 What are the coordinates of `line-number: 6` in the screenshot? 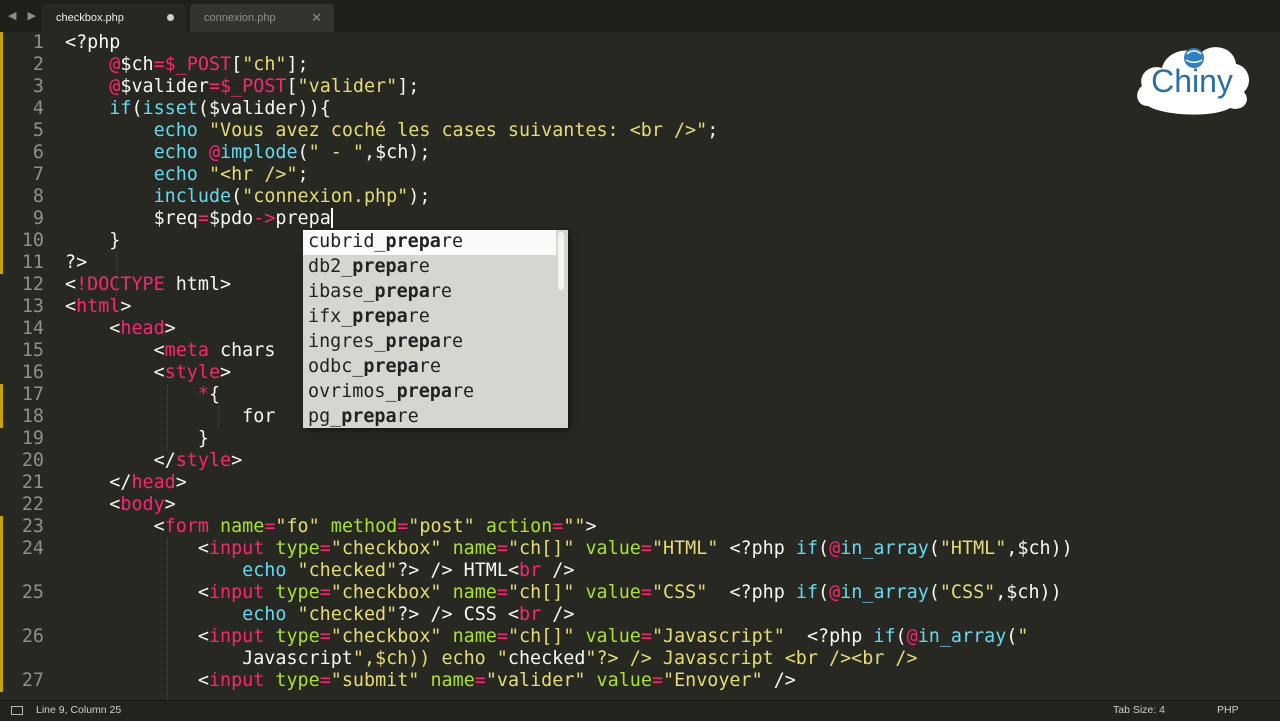 It's located at (38, 152).